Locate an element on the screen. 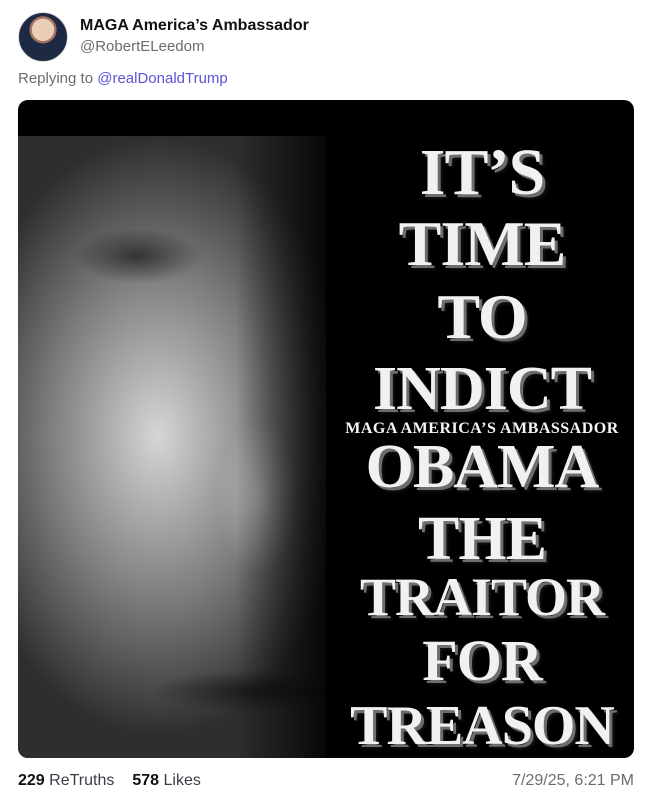 The height and width of the screenshot is (800, 652). headline-line-5: OBAMA is located at coordinates (482, 467).